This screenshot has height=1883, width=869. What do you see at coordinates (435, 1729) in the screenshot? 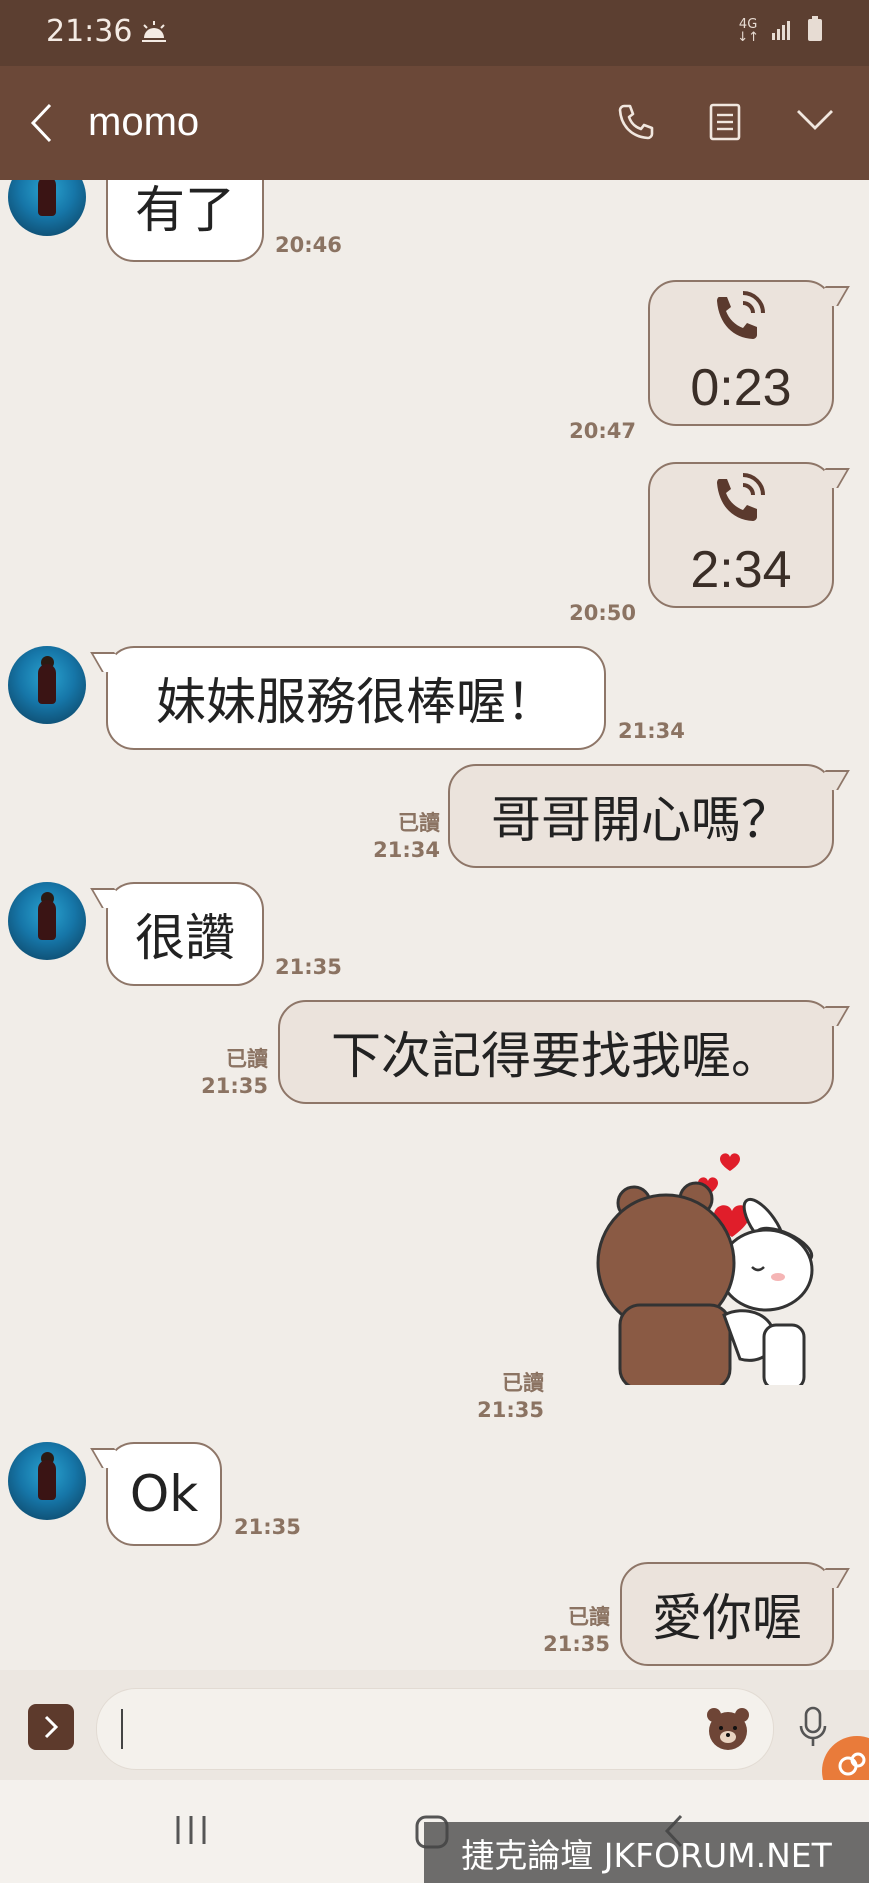
I see `message-input` at bounding box center [435, 1729].